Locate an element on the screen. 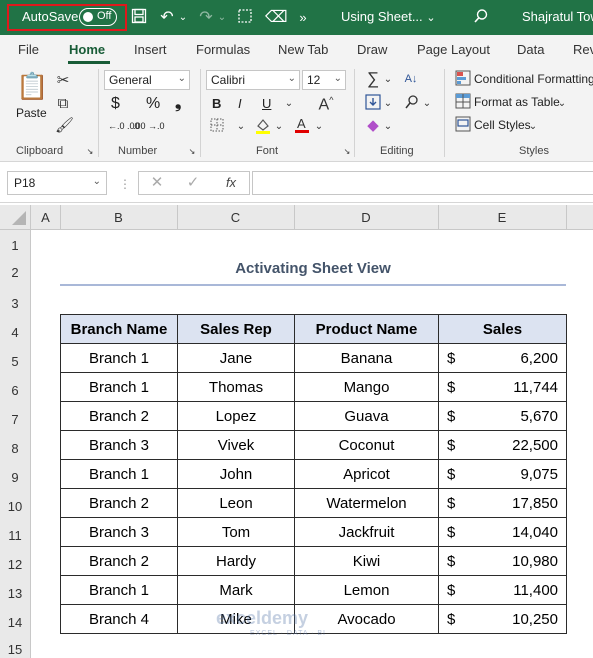  cell-sales-rep: Hardy is located at coordinates (236, 561).